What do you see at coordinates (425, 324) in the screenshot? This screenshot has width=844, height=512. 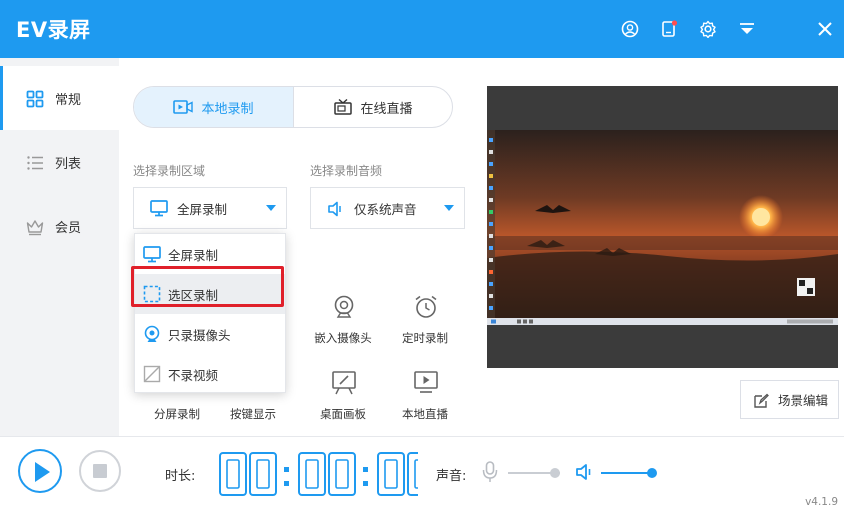 I see `timed-record-tool: 定时录制` at bounding box center [425, 324].